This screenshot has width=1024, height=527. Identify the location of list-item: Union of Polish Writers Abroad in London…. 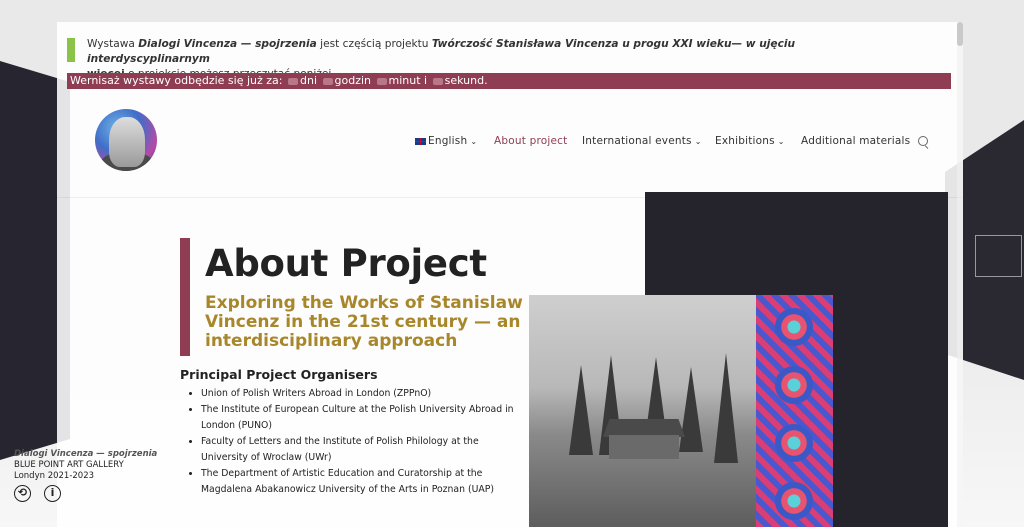
(360, 394).